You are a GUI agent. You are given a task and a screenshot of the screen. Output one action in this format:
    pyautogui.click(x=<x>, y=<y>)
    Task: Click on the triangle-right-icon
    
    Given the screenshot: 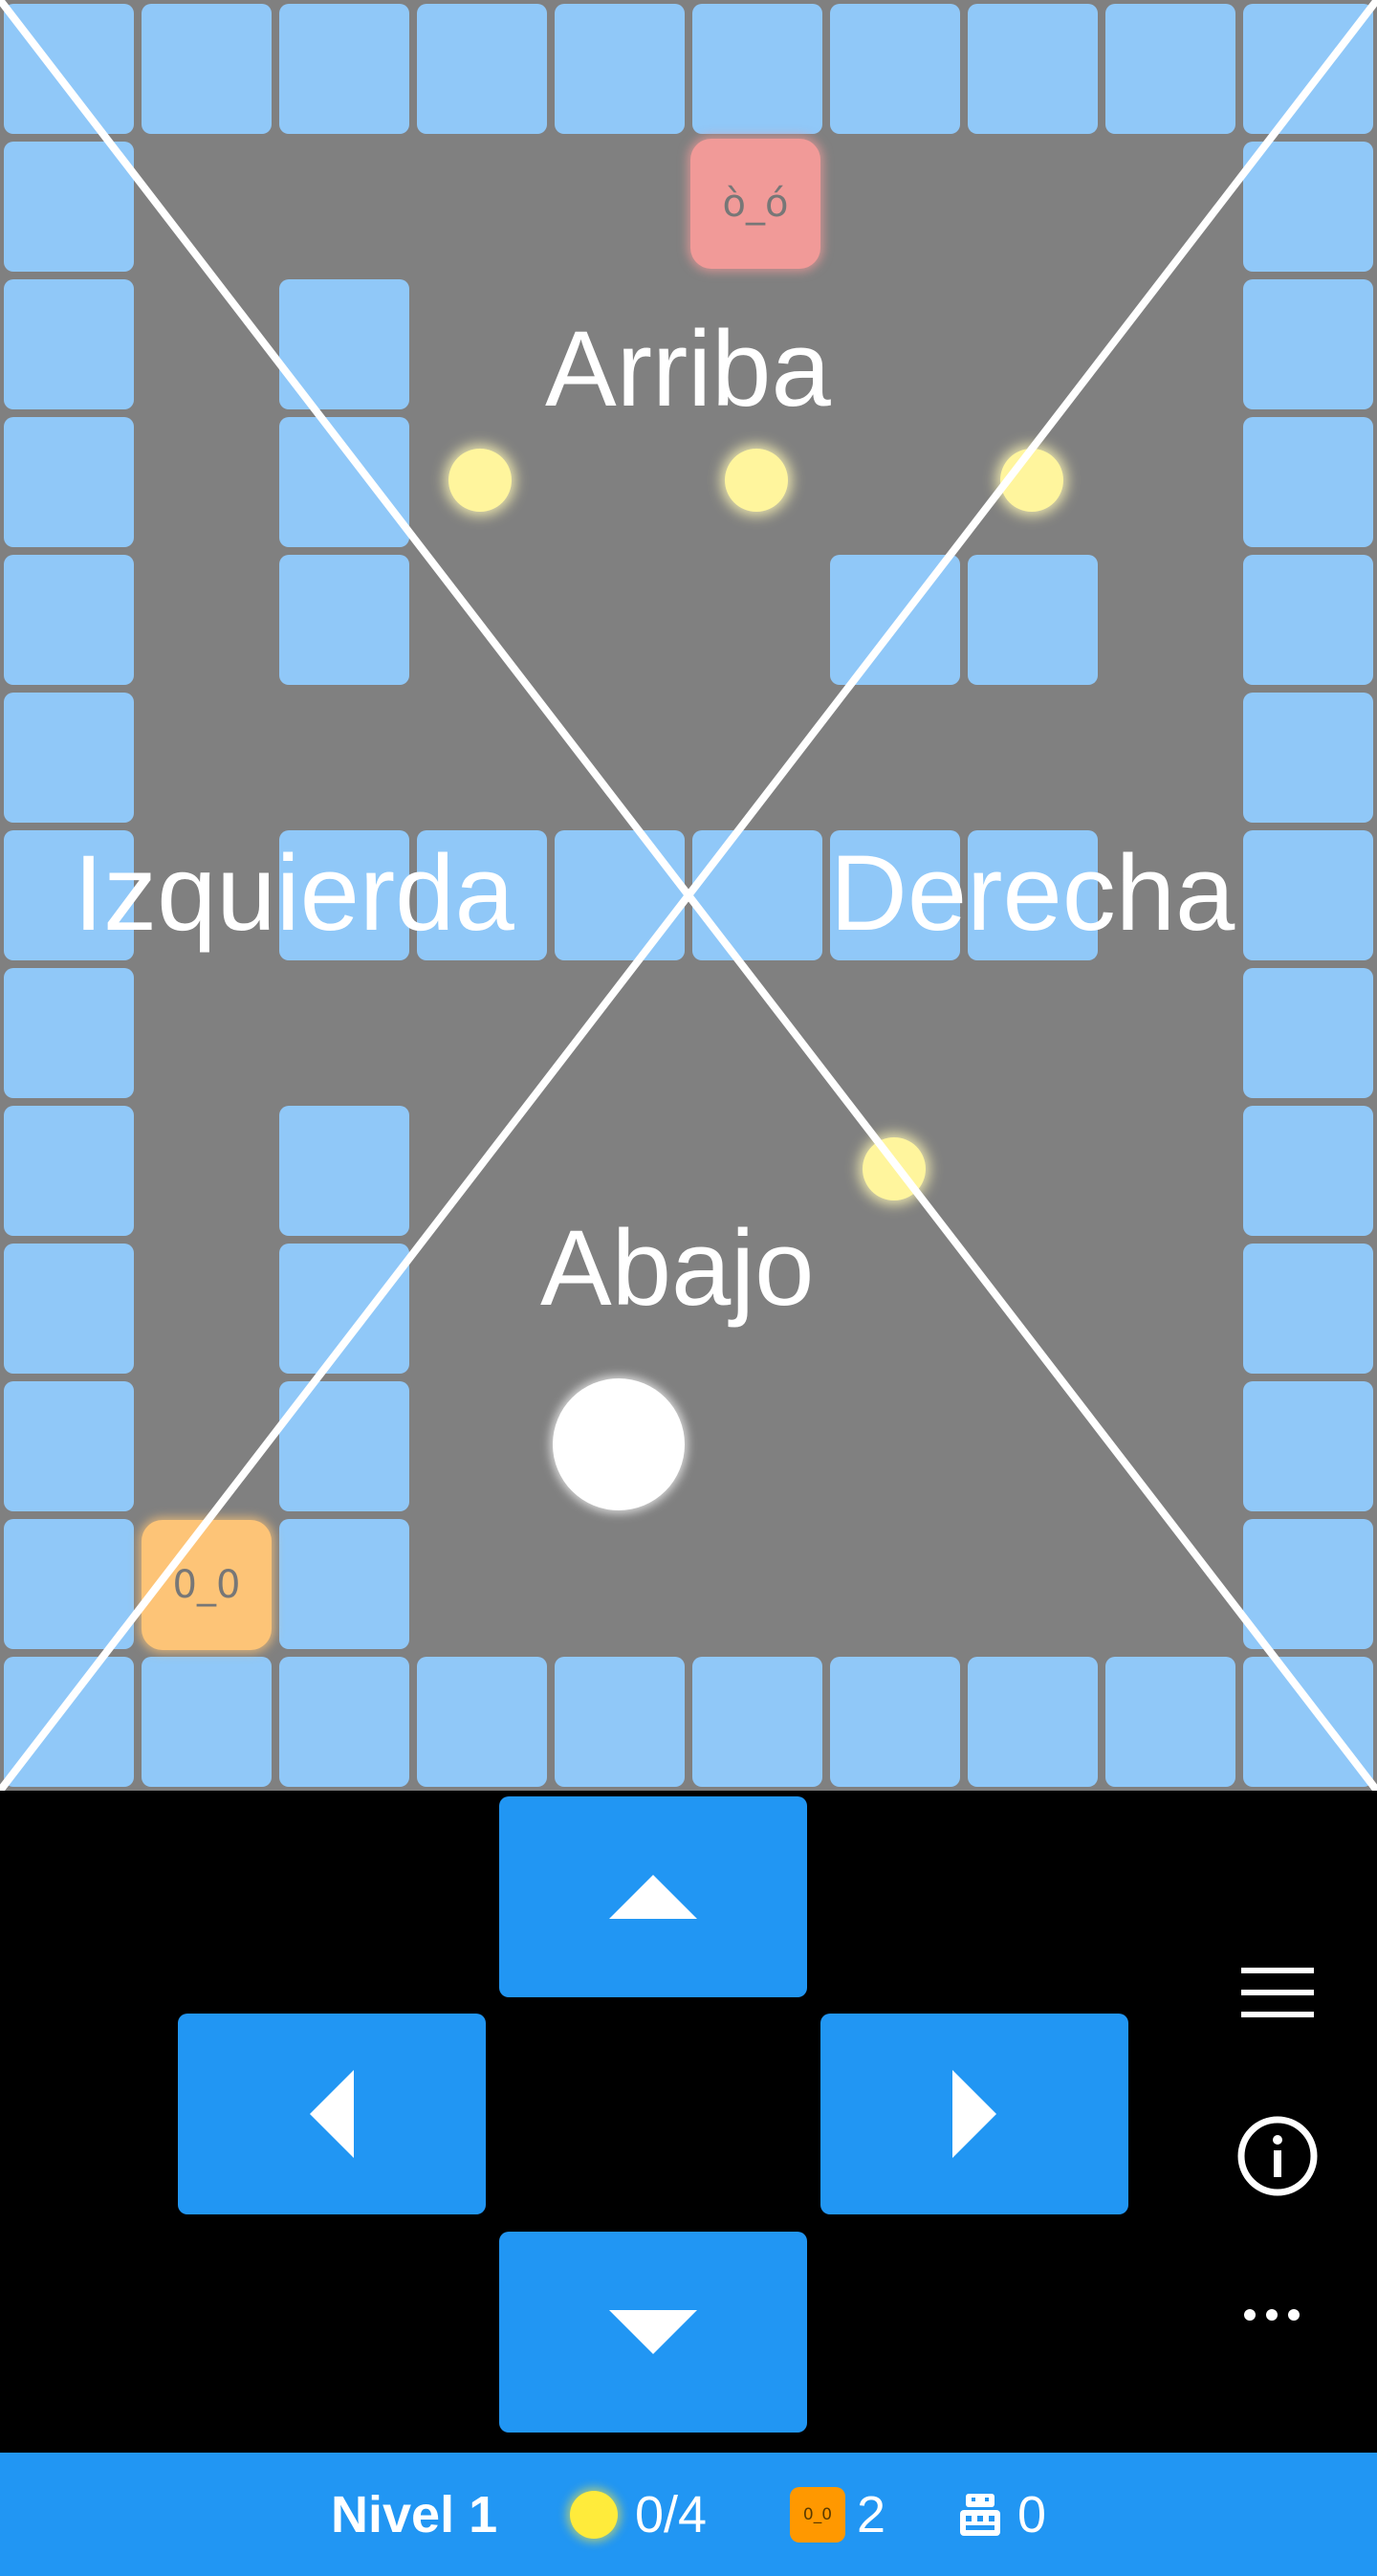 What is the action you would take?
    pyautogui.click(x=974, y=2114)
    